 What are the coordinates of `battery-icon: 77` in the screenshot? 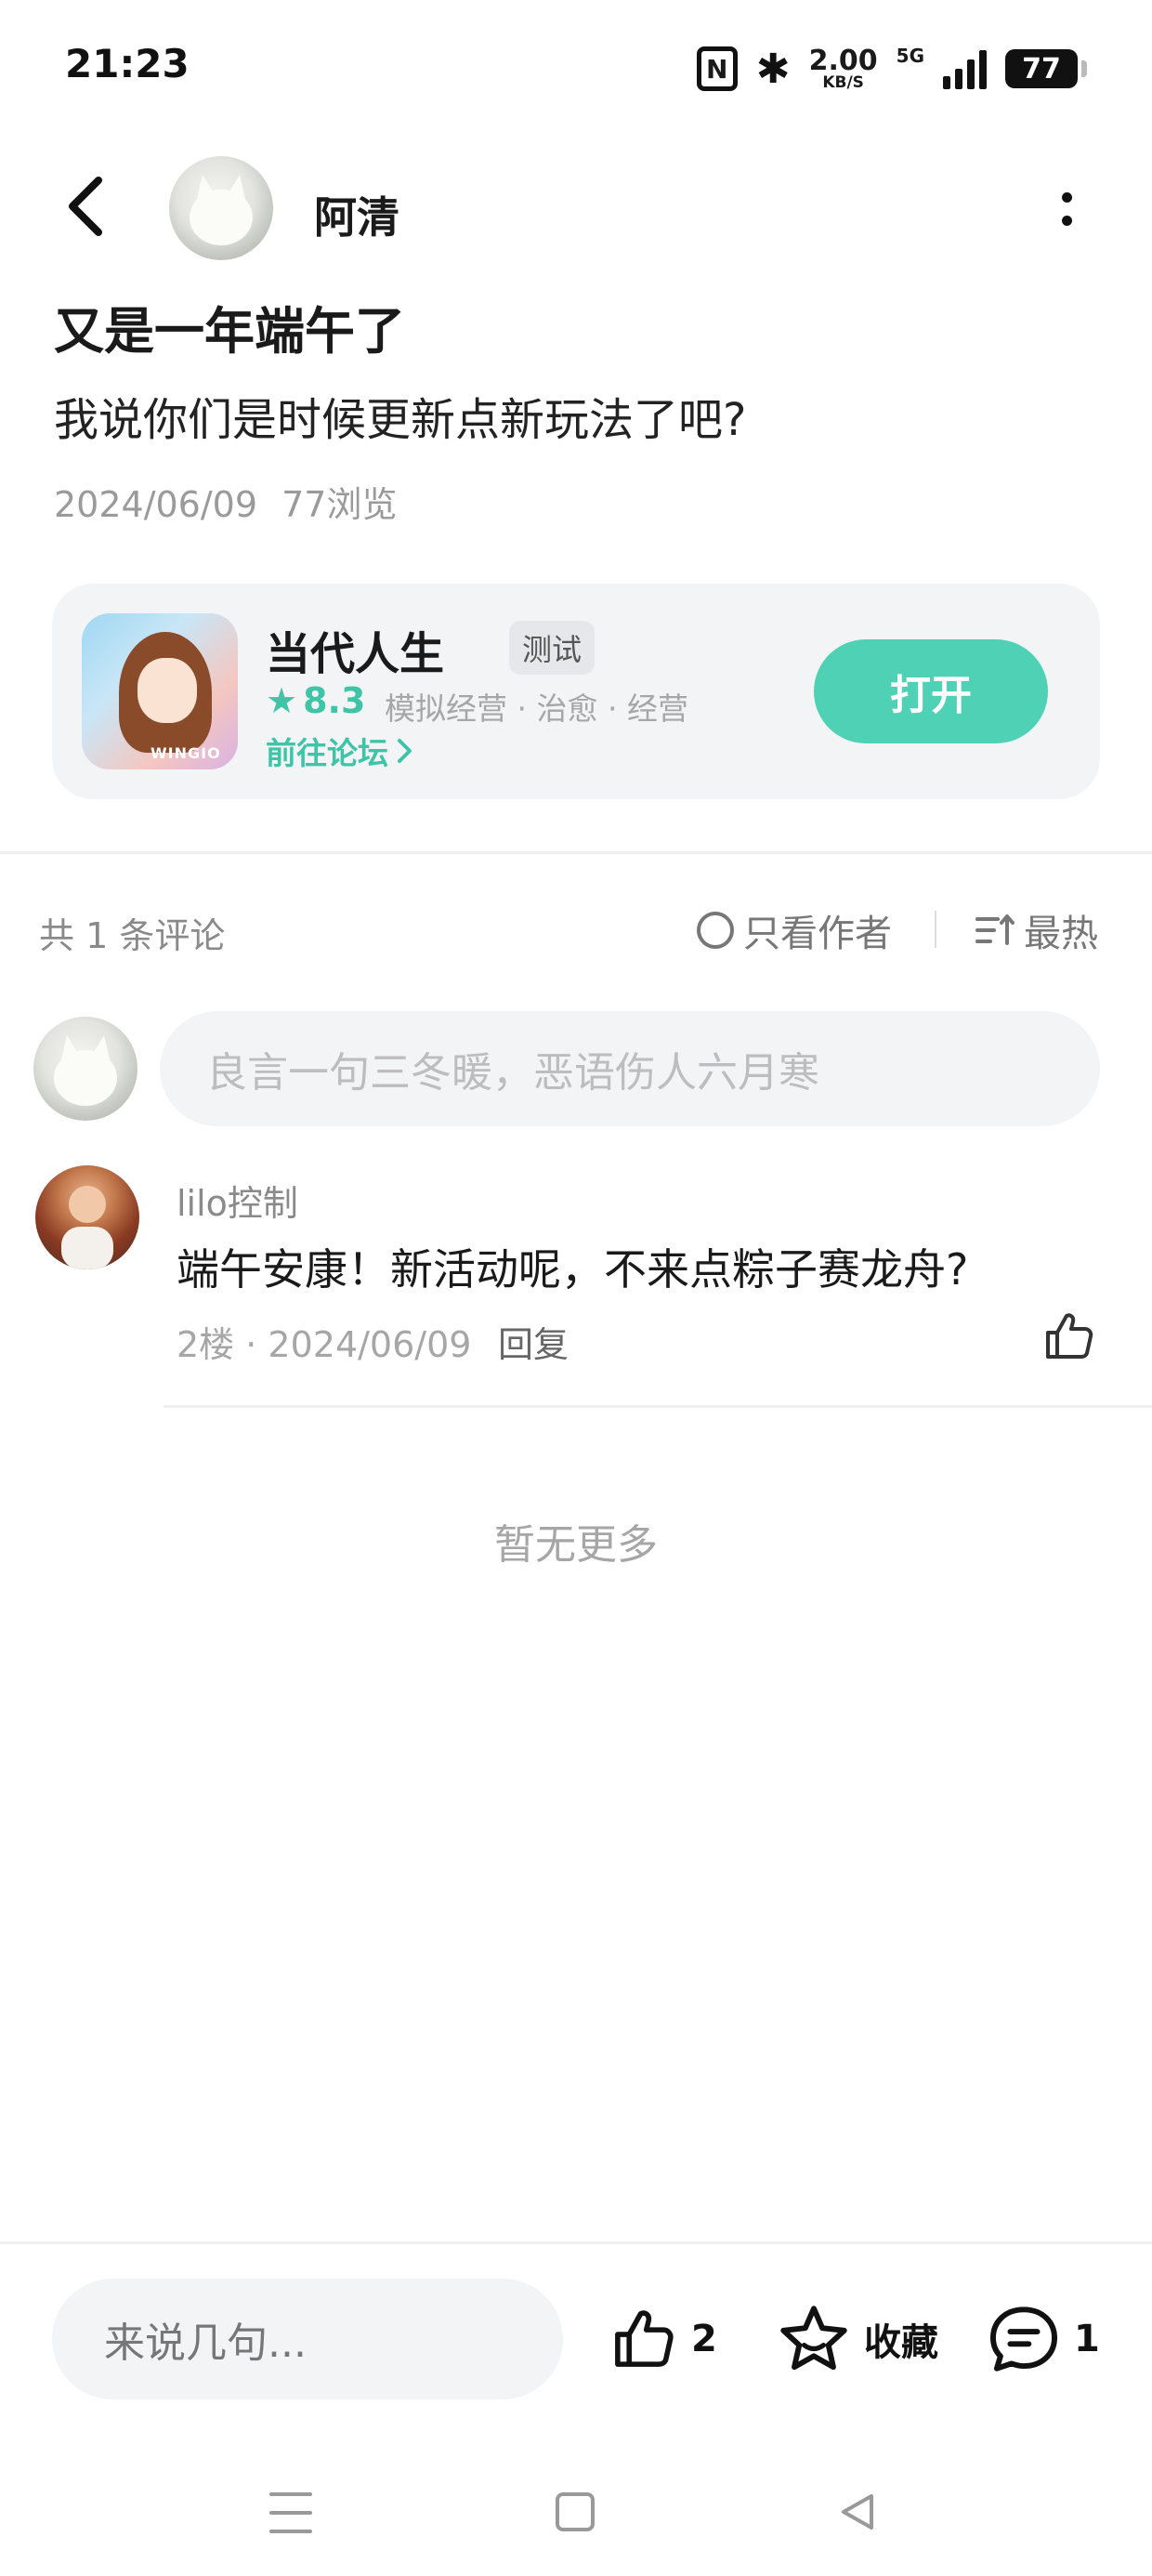 It's located at (1046, 68).